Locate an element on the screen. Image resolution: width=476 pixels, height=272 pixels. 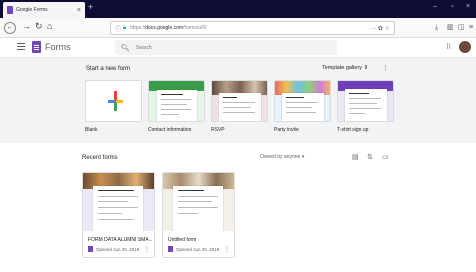
template-label: T-shirt sign up is located at coordinates (353, 130).